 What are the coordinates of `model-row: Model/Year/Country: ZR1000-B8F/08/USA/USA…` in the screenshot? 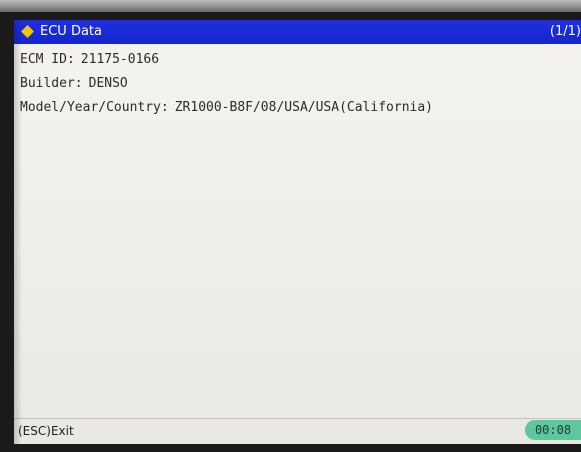 It's located at (226, 108).